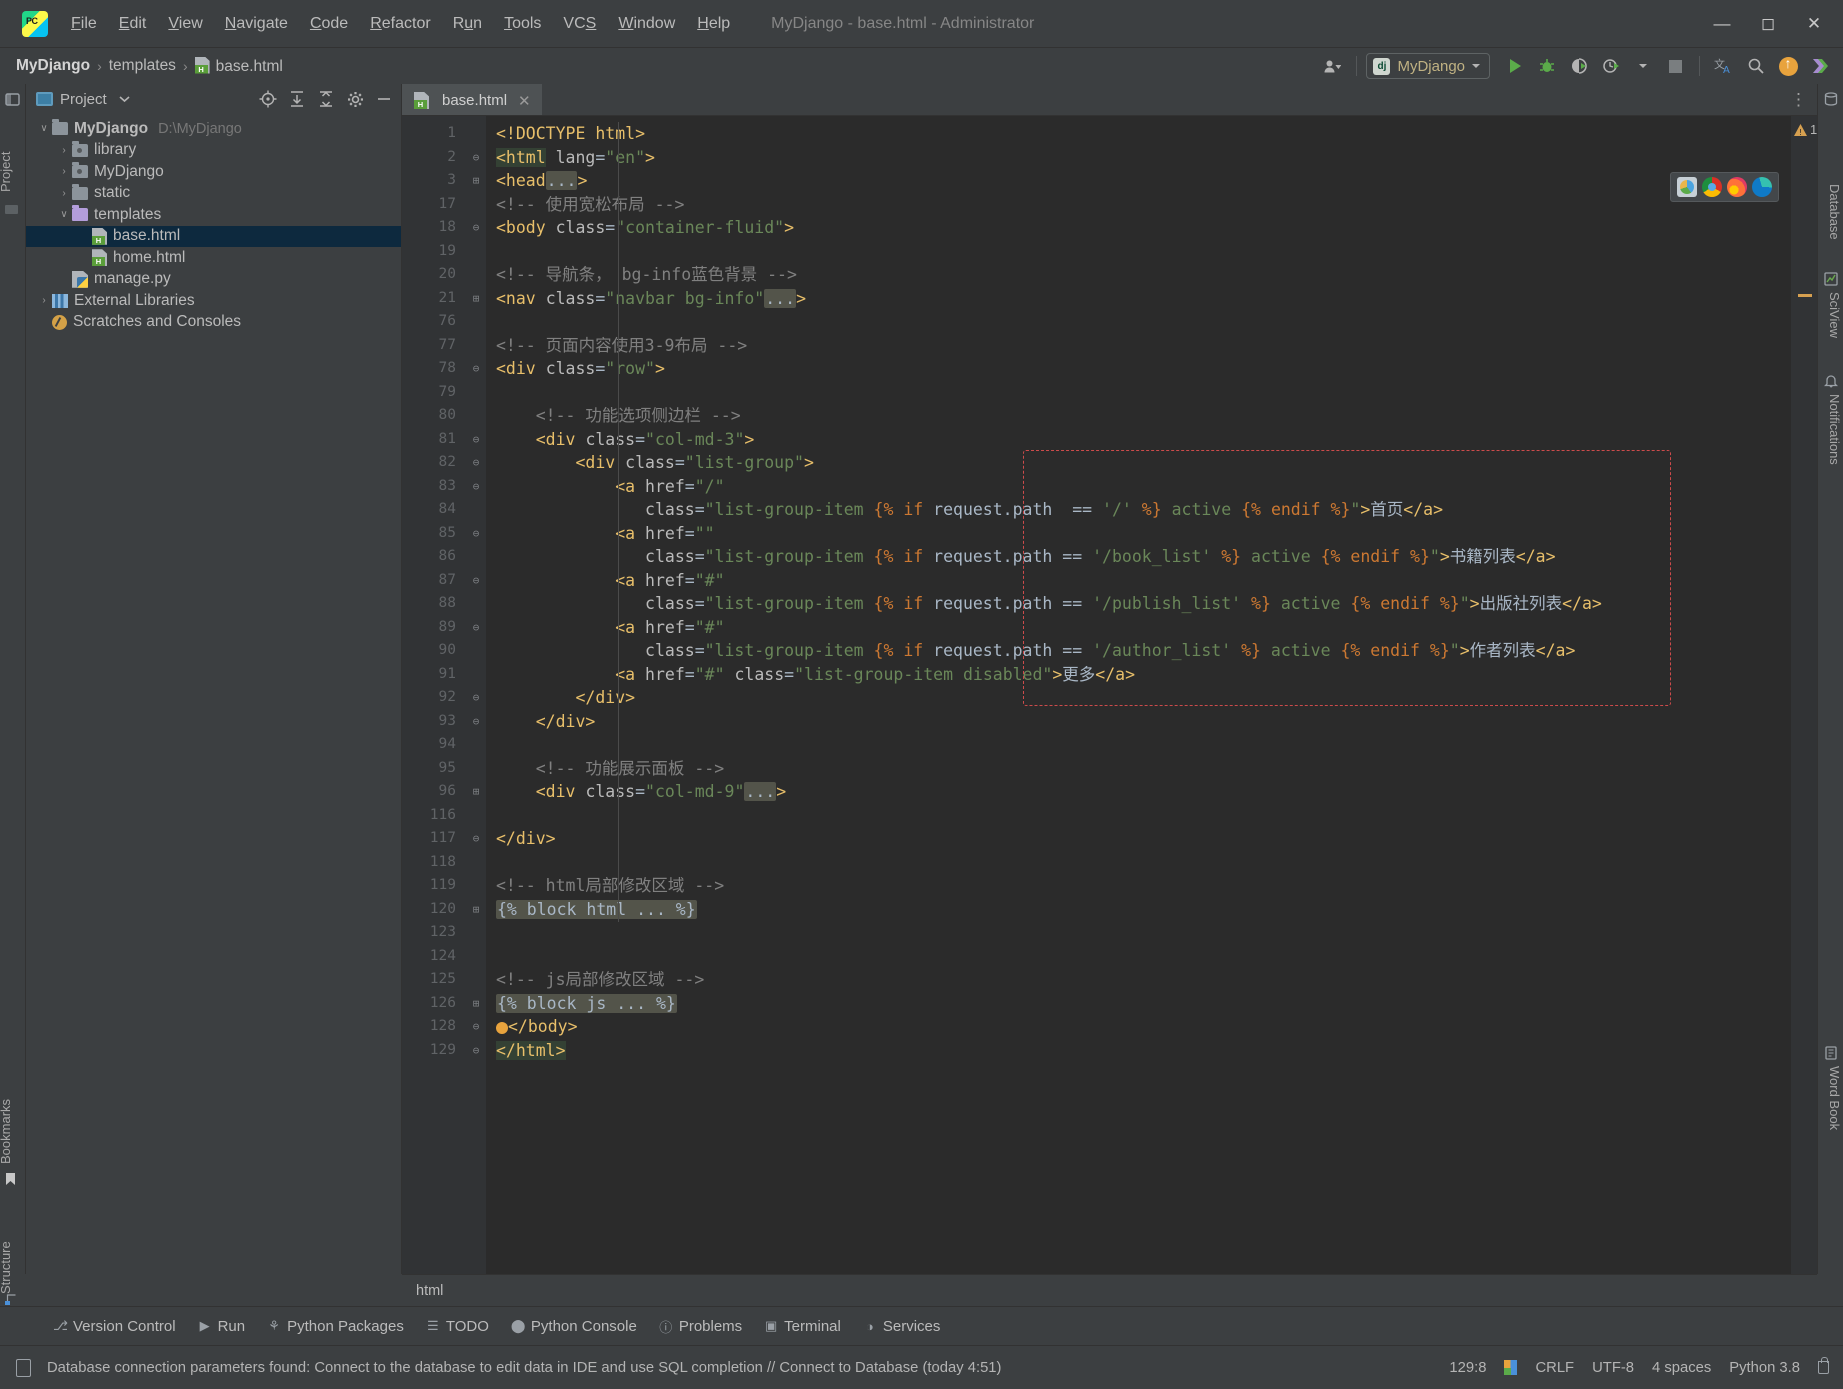 This screenshot has width=1843, height=1389. I want to click on tree-node-library: › library, so click(213, 151).